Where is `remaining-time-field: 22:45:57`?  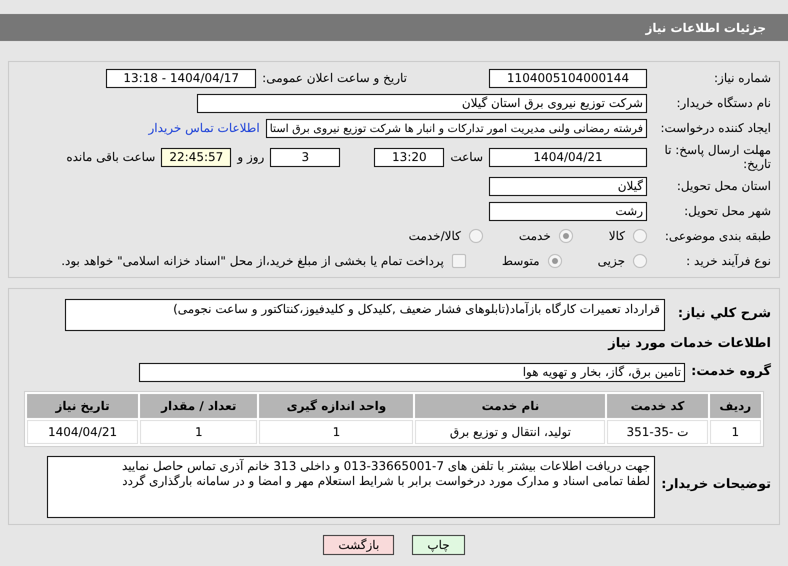
remaining-time-field: 22:45:57 is located at coordinates (196, 157).